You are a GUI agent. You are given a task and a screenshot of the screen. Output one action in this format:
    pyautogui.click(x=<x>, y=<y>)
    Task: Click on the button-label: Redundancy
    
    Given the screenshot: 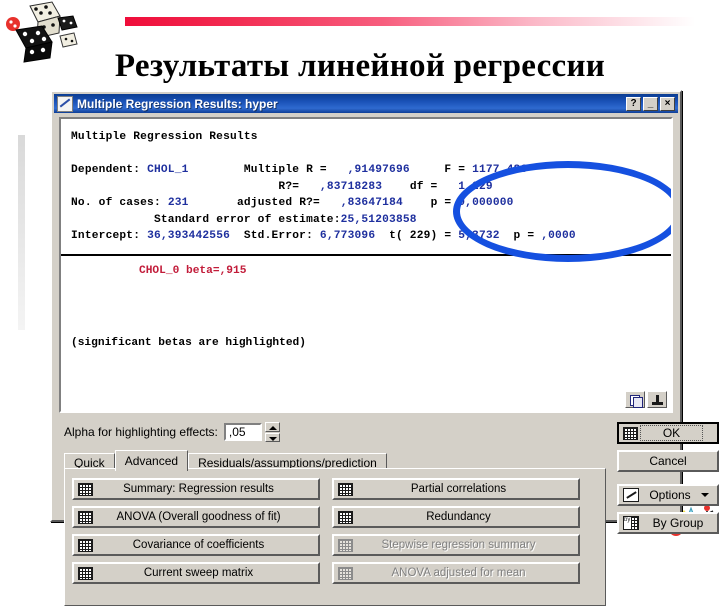 What is the action you would take?
    pyautogui.click(x=458, y=517)
    